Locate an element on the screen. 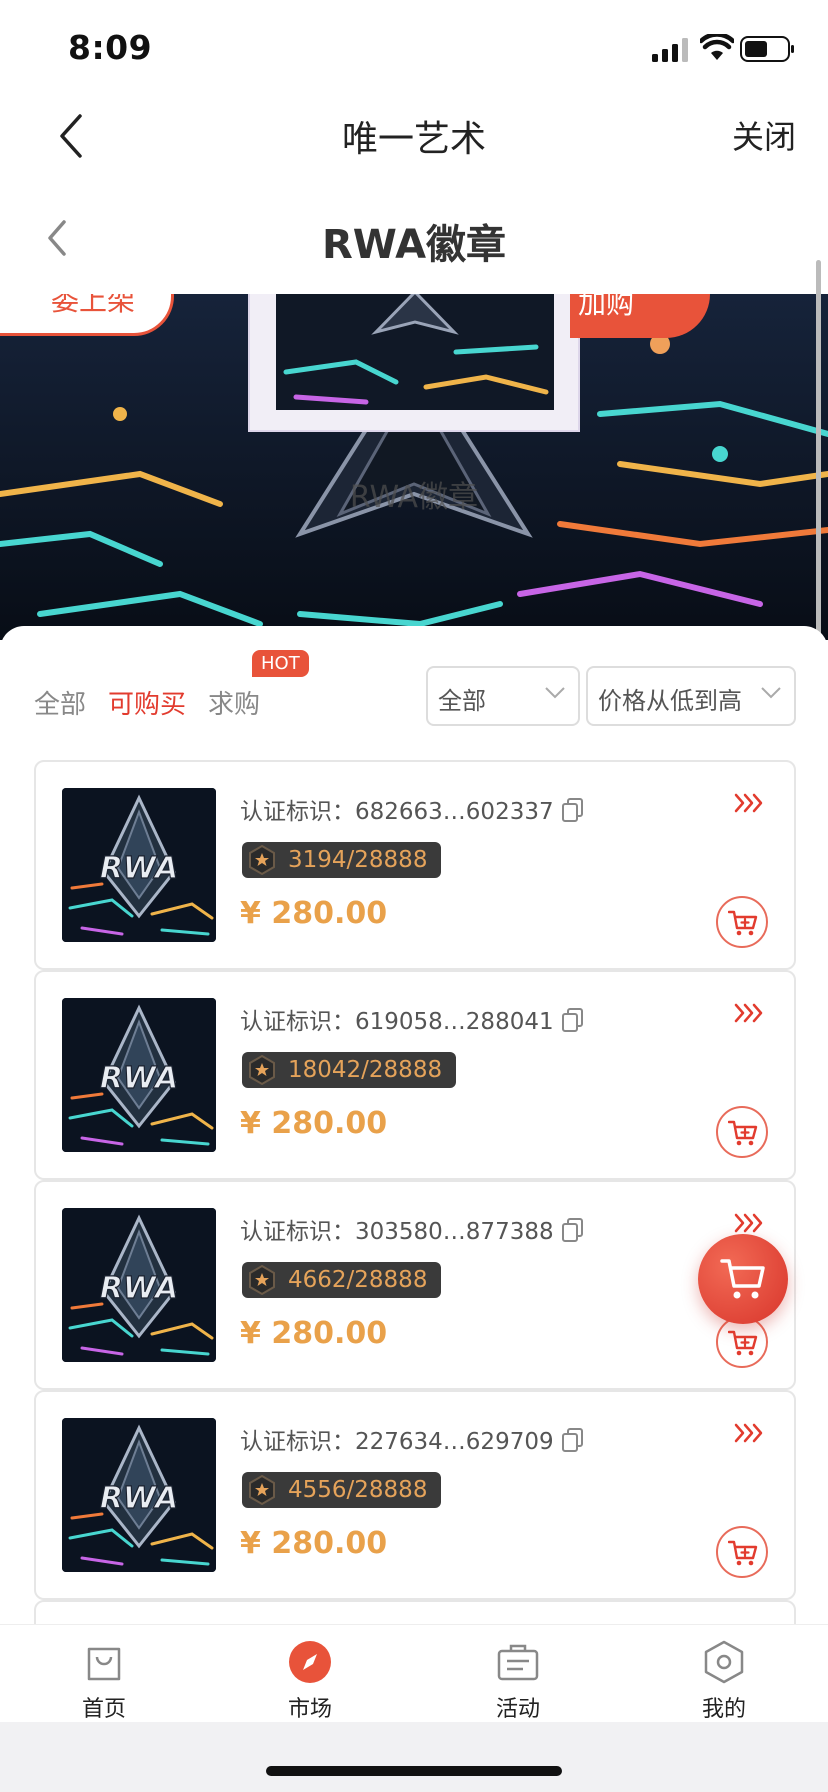 This screenshot has height=1792, width=828. banner-preview-frame is located at coordinates (414, 363).